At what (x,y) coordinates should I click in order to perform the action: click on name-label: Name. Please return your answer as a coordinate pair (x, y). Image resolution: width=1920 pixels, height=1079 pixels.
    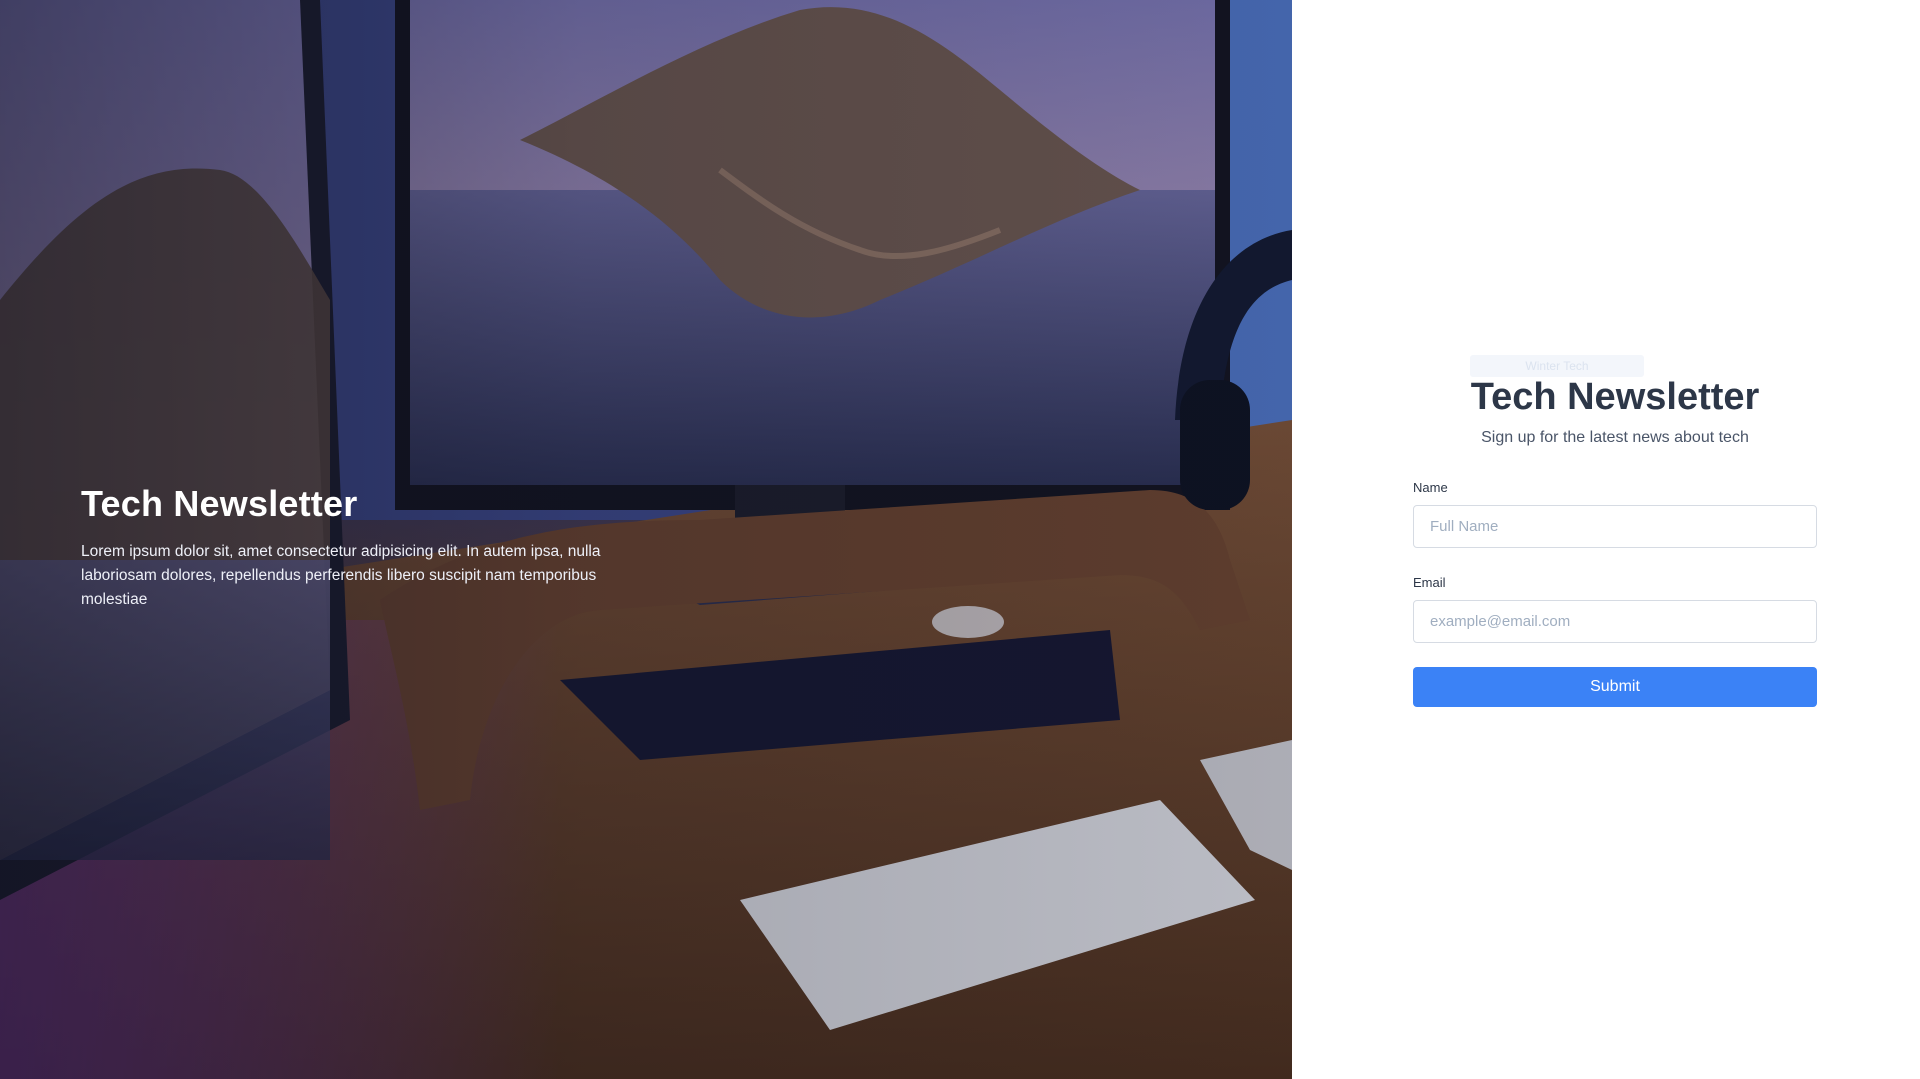
    Looking at the image, I should click on (1430, 487).